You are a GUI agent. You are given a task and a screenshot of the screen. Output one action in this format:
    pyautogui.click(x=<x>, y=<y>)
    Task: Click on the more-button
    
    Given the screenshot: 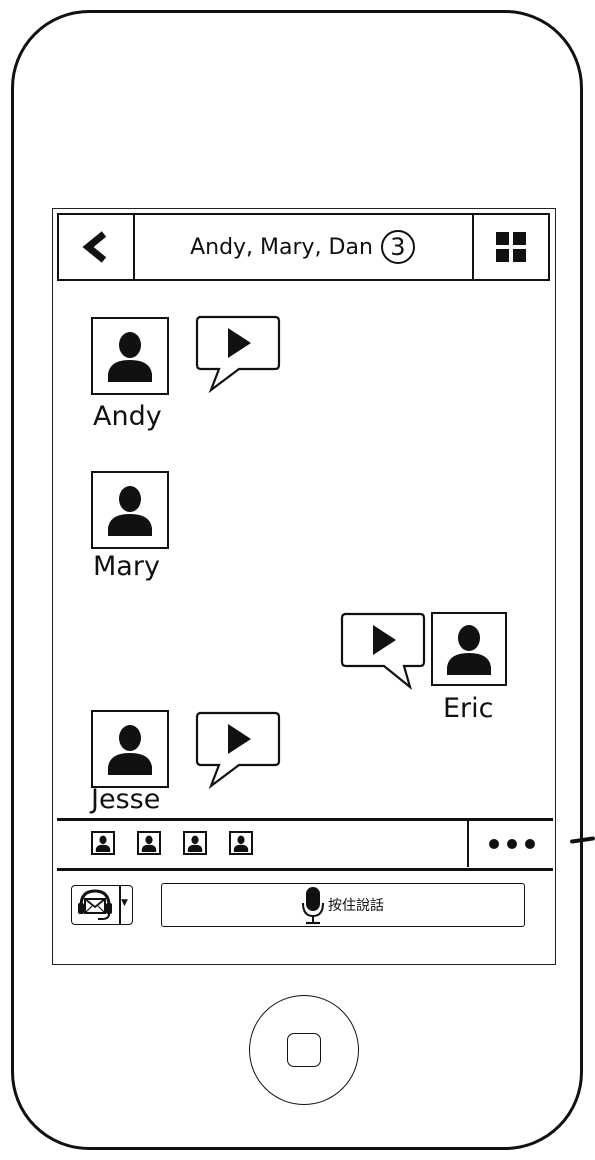 What is the action you would take?
    pyautogui.click(x=511, y=844)
    